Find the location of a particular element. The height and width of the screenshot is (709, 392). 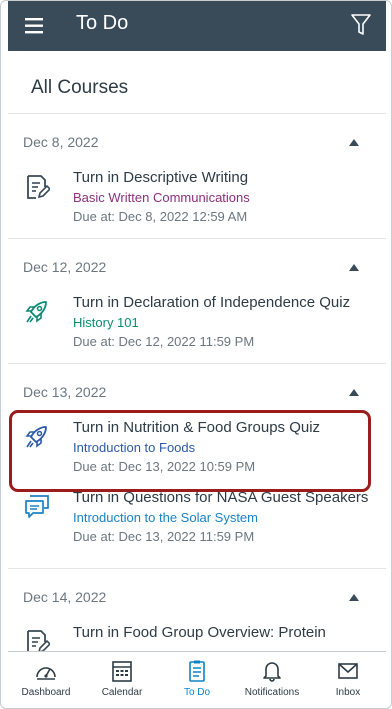

page-title: All Courses is located at coordinates (80, 87).